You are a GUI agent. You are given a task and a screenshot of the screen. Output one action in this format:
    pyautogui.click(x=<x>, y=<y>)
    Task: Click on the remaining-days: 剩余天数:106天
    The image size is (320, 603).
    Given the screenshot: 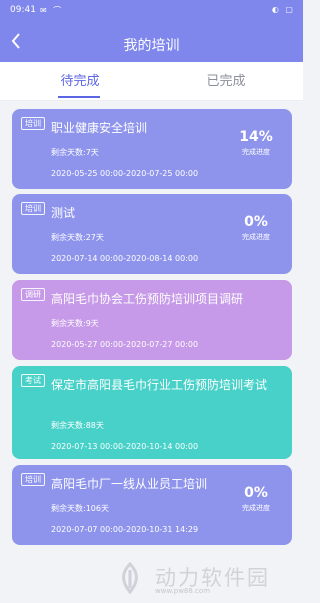 What is the action you would take?
    pyautogui.click(x=80, y=508)
    